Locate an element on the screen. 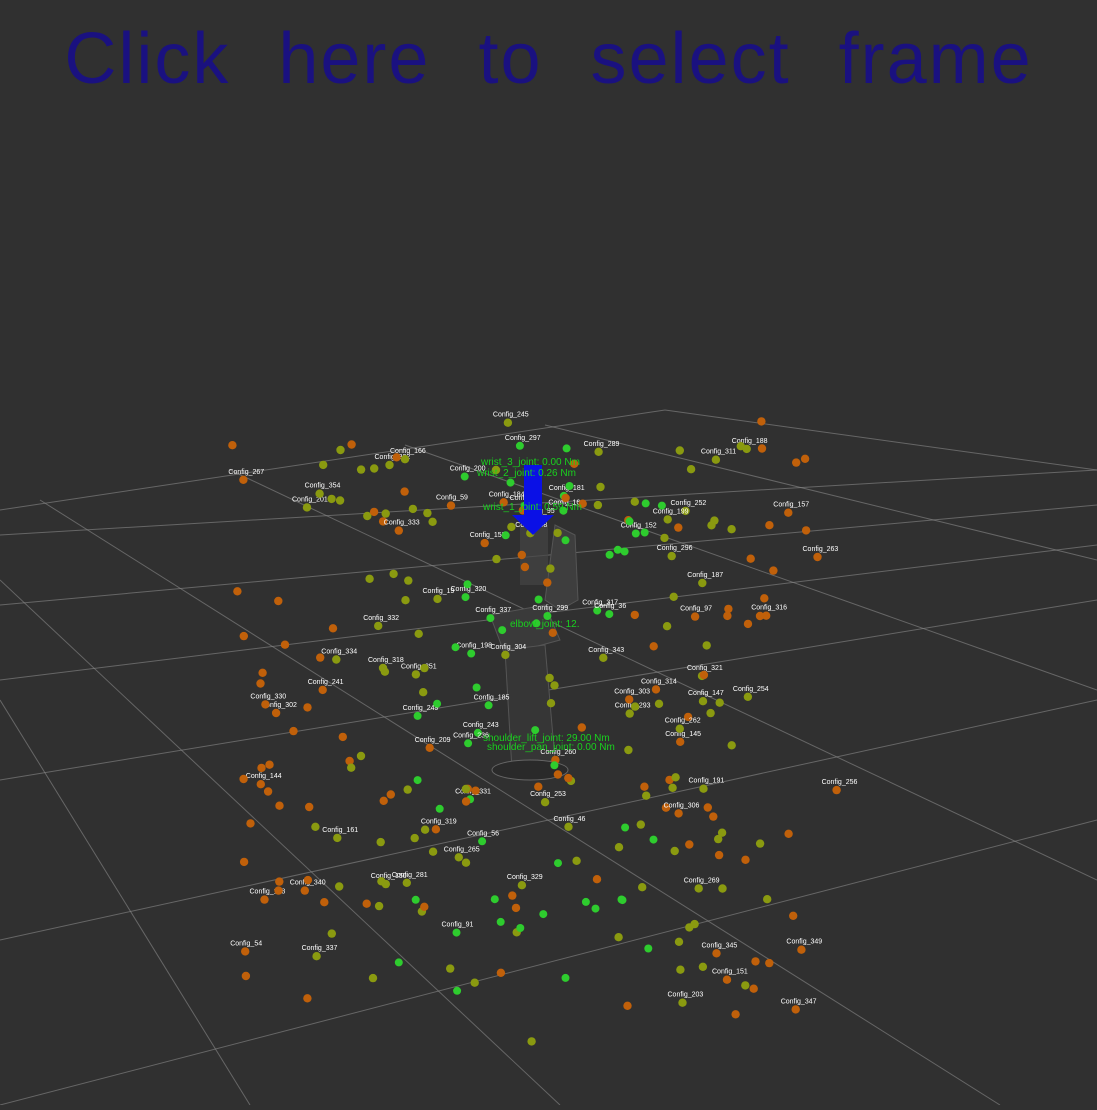 This screenshot has width=1097, height=1110. config-label: Config_262 is located at coordinates (683, 721).